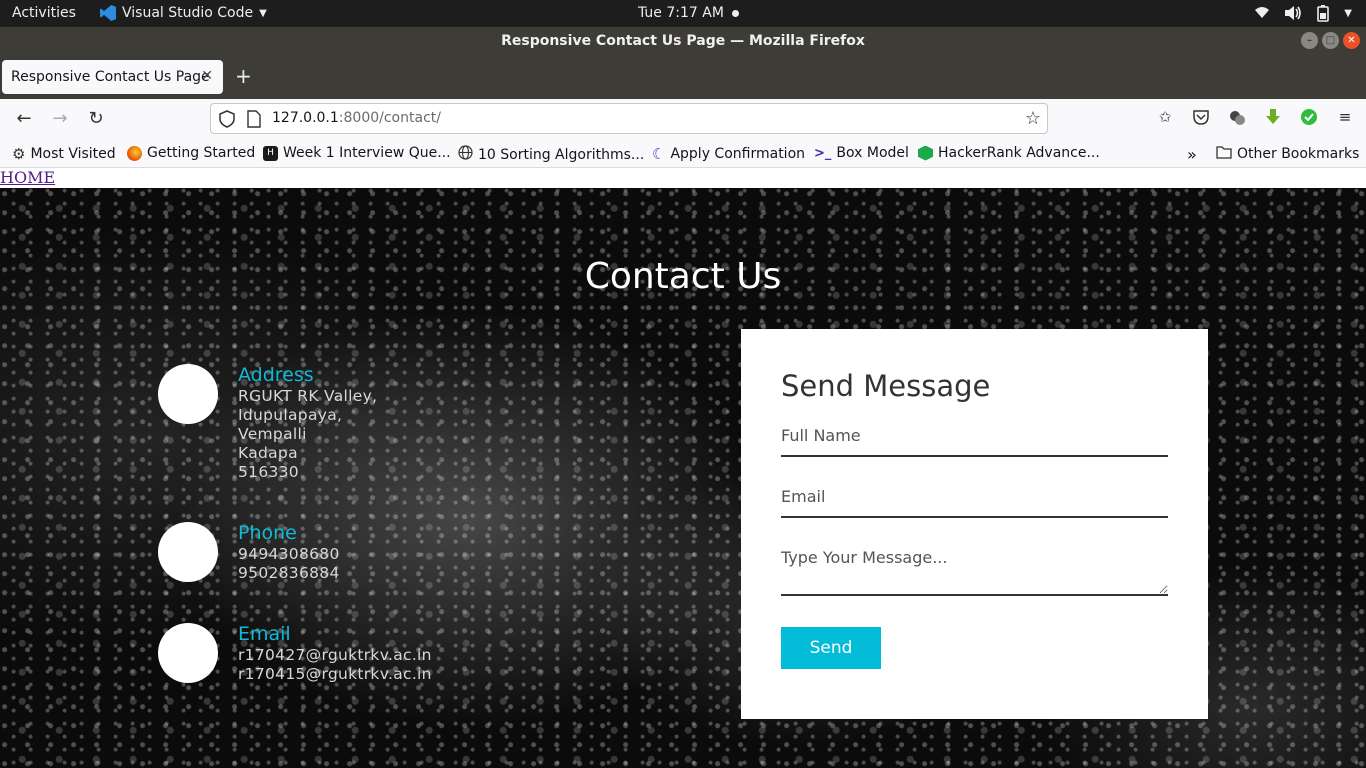  I want to click on email-address: r170415@rguktrkv.ac.in, so click(335, 674).